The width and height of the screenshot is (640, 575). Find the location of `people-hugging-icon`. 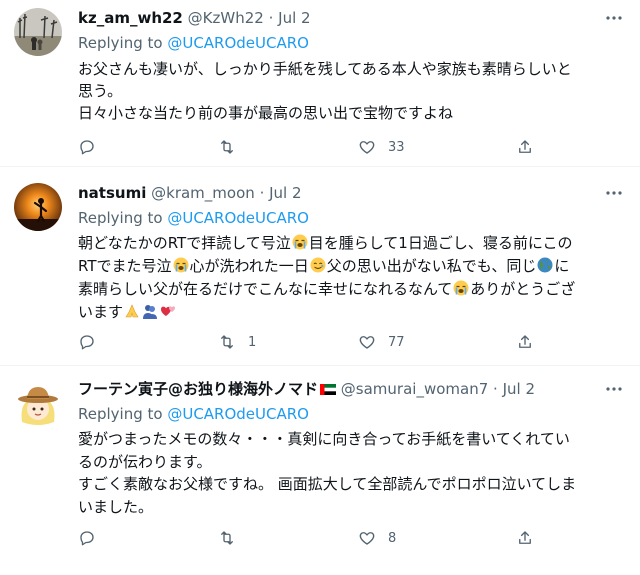

people-hugging-icon is located at coordinates (150, 311).